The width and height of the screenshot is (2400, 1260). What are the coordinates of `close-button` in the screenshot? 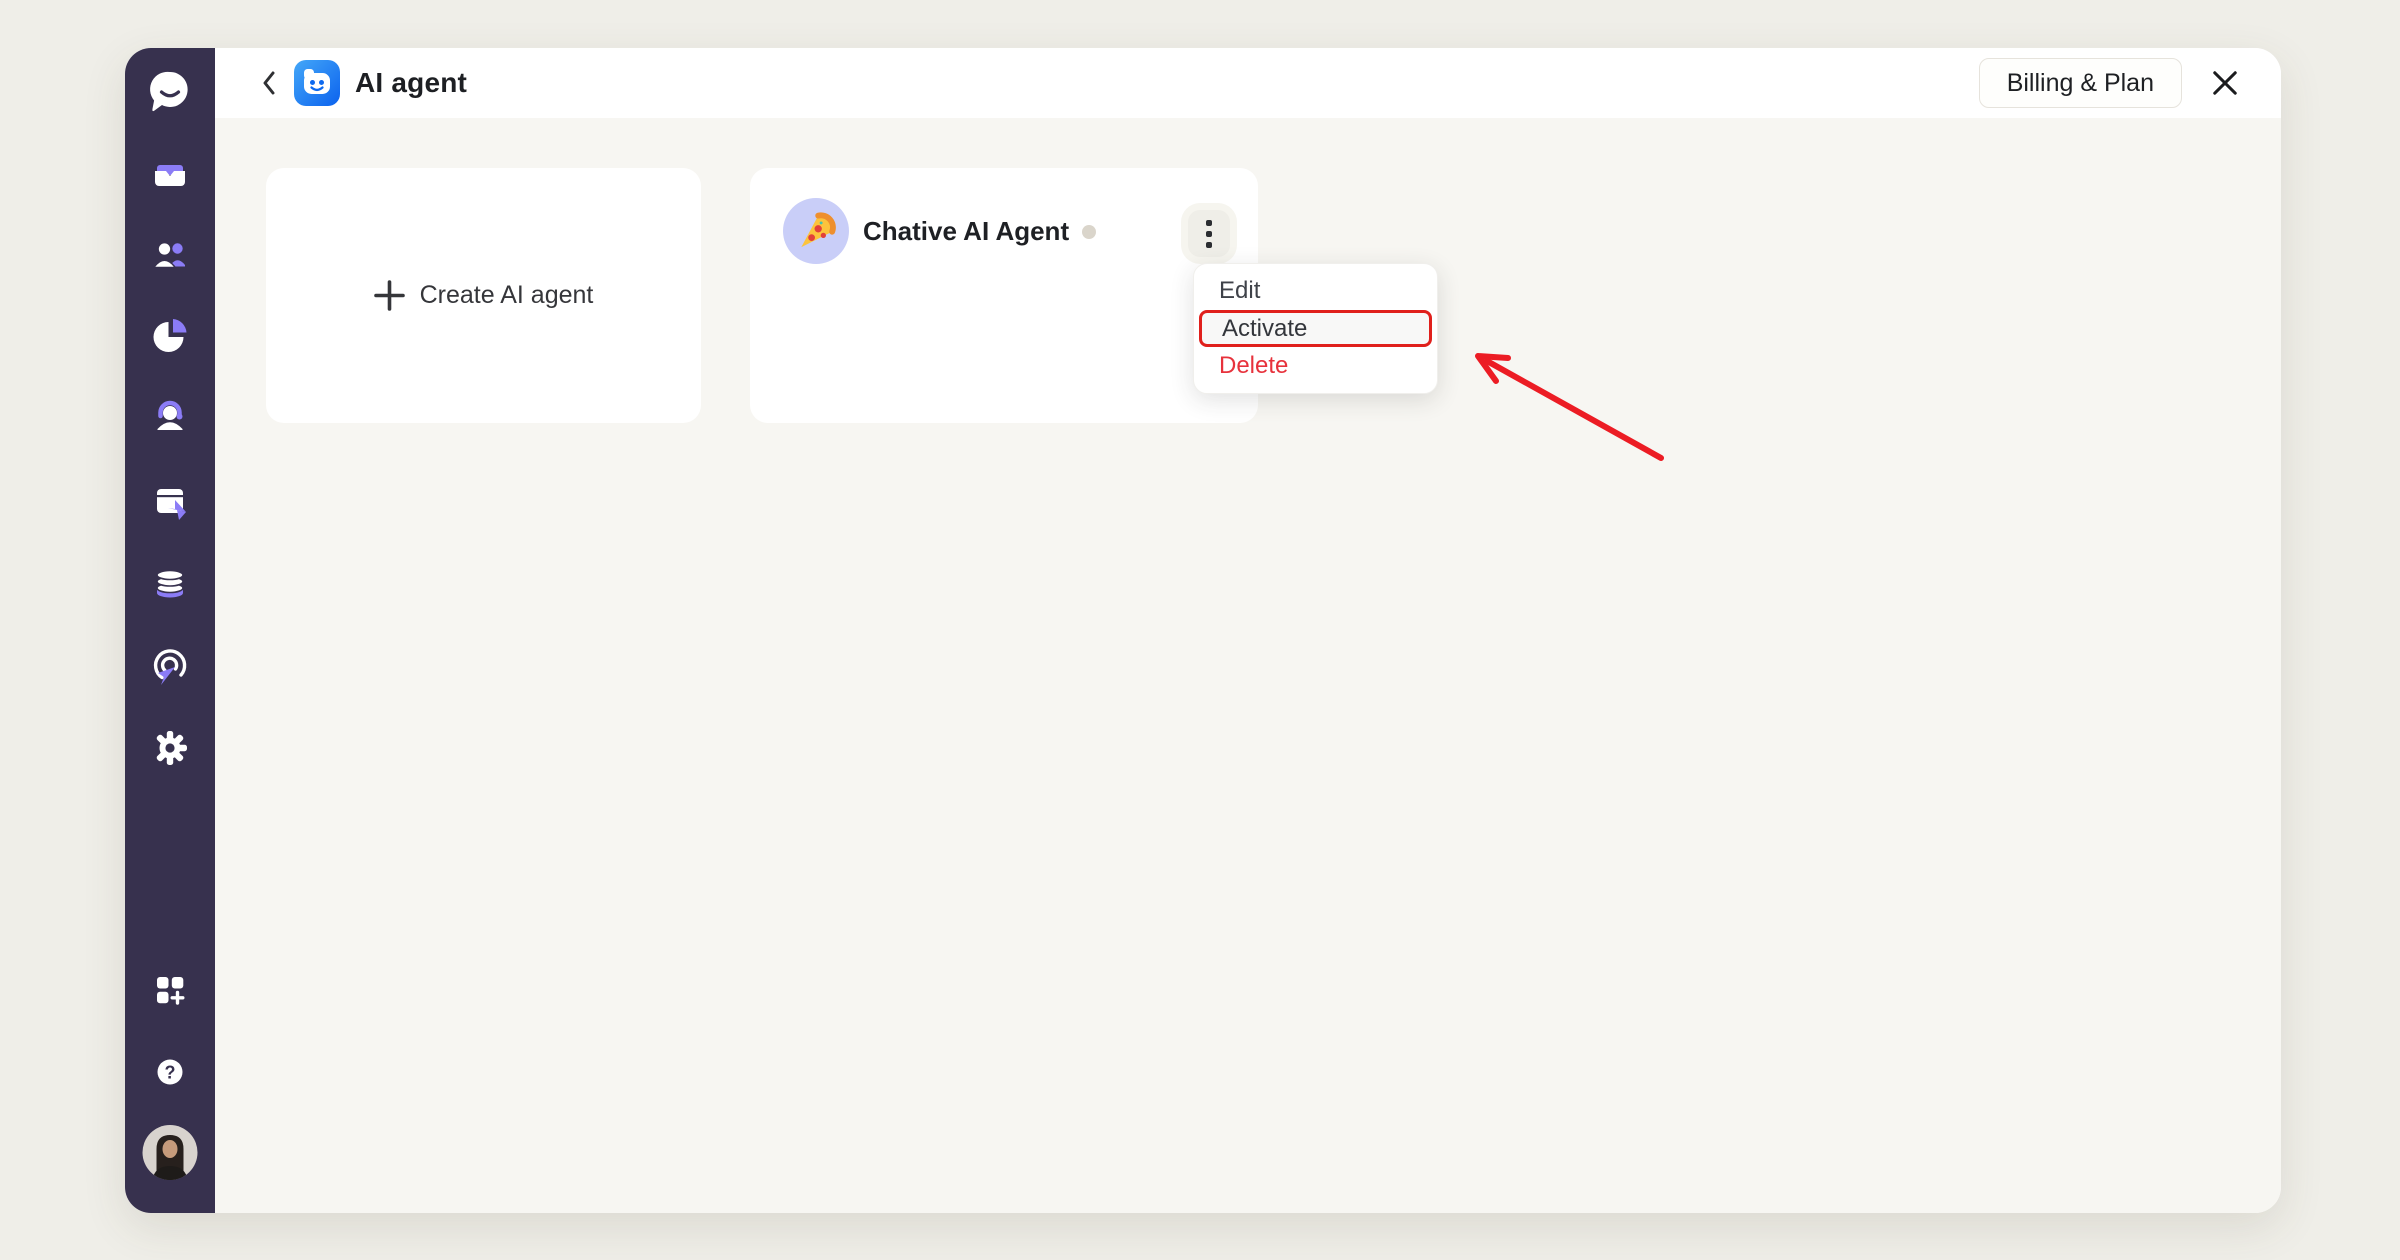 It's located at (2225, 83).